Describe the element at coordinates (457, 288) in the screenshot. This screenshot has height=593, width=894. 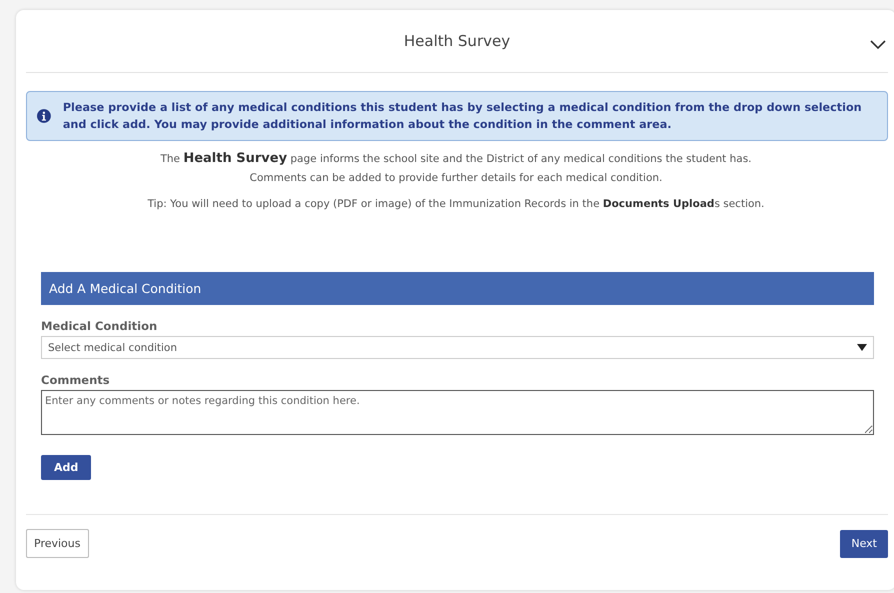
I see `panel-header: Add A Medical Condition` at that location.